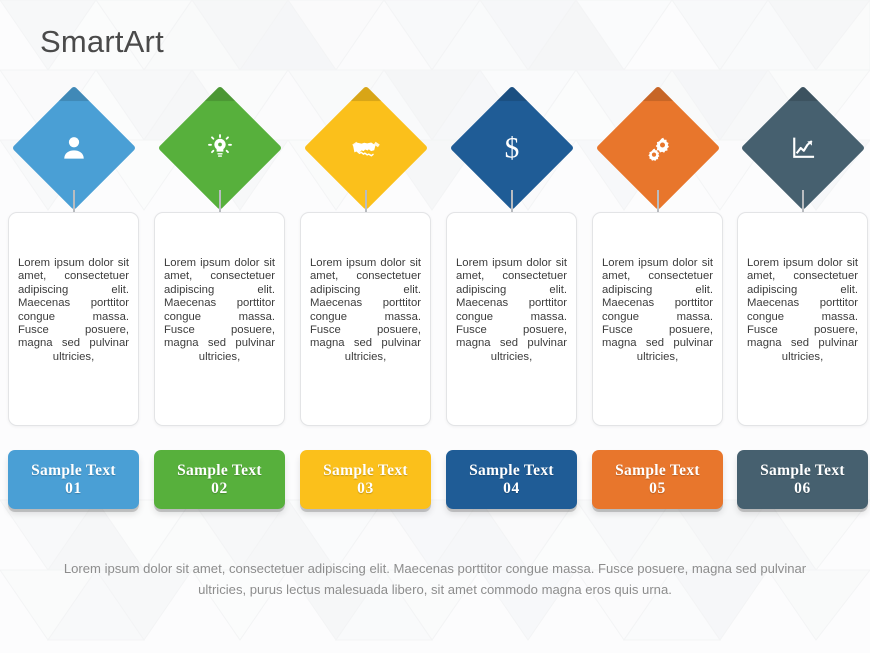  I want to click on label-line2-4: 04, so click(511, 488).